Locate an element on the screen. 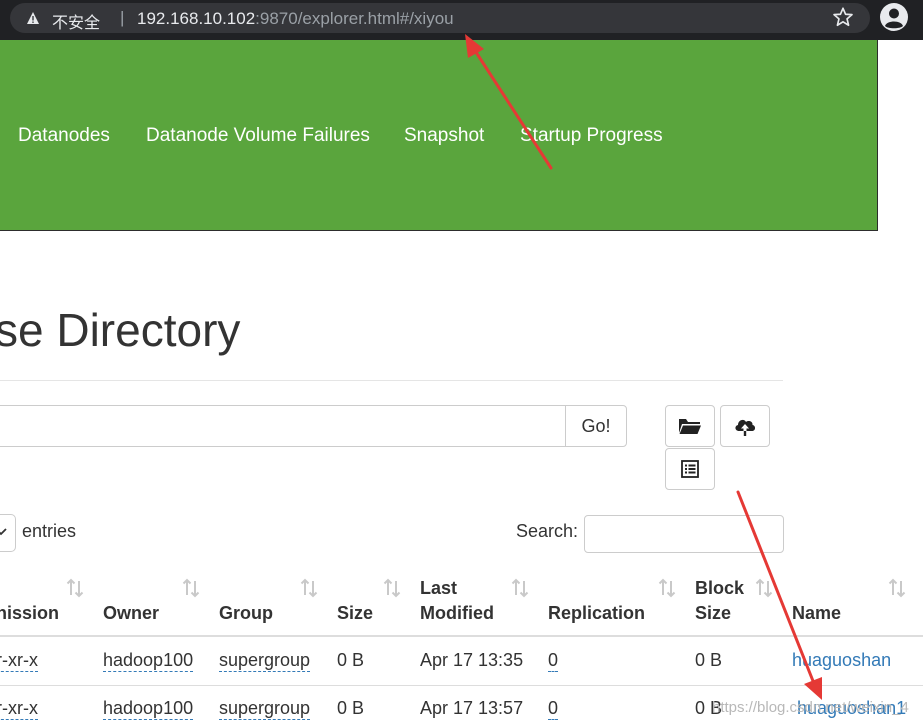  last-modified-line1: Last is located at coordinates (439, 588).